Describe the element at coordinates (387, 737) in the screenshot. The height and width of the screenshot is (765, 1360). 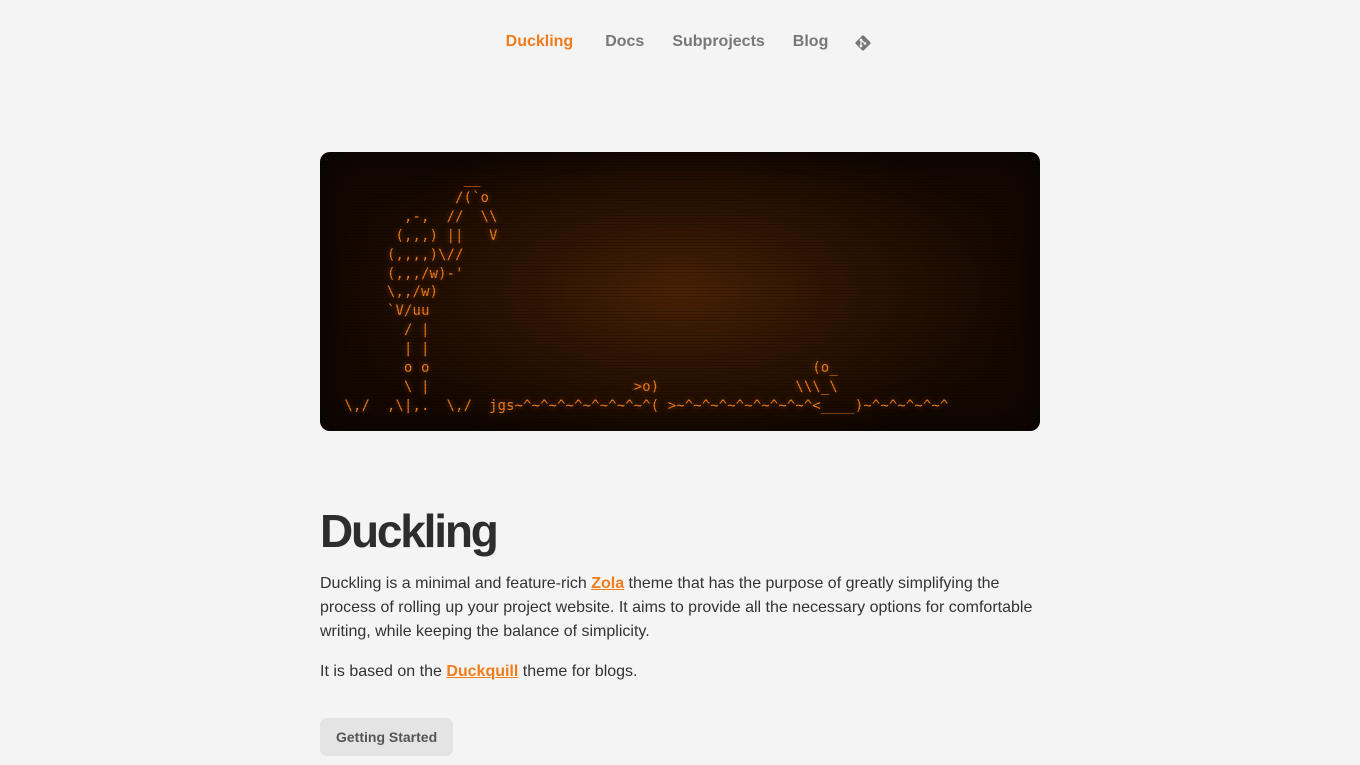
I see `getting-started-button: Getting Started` at that location.